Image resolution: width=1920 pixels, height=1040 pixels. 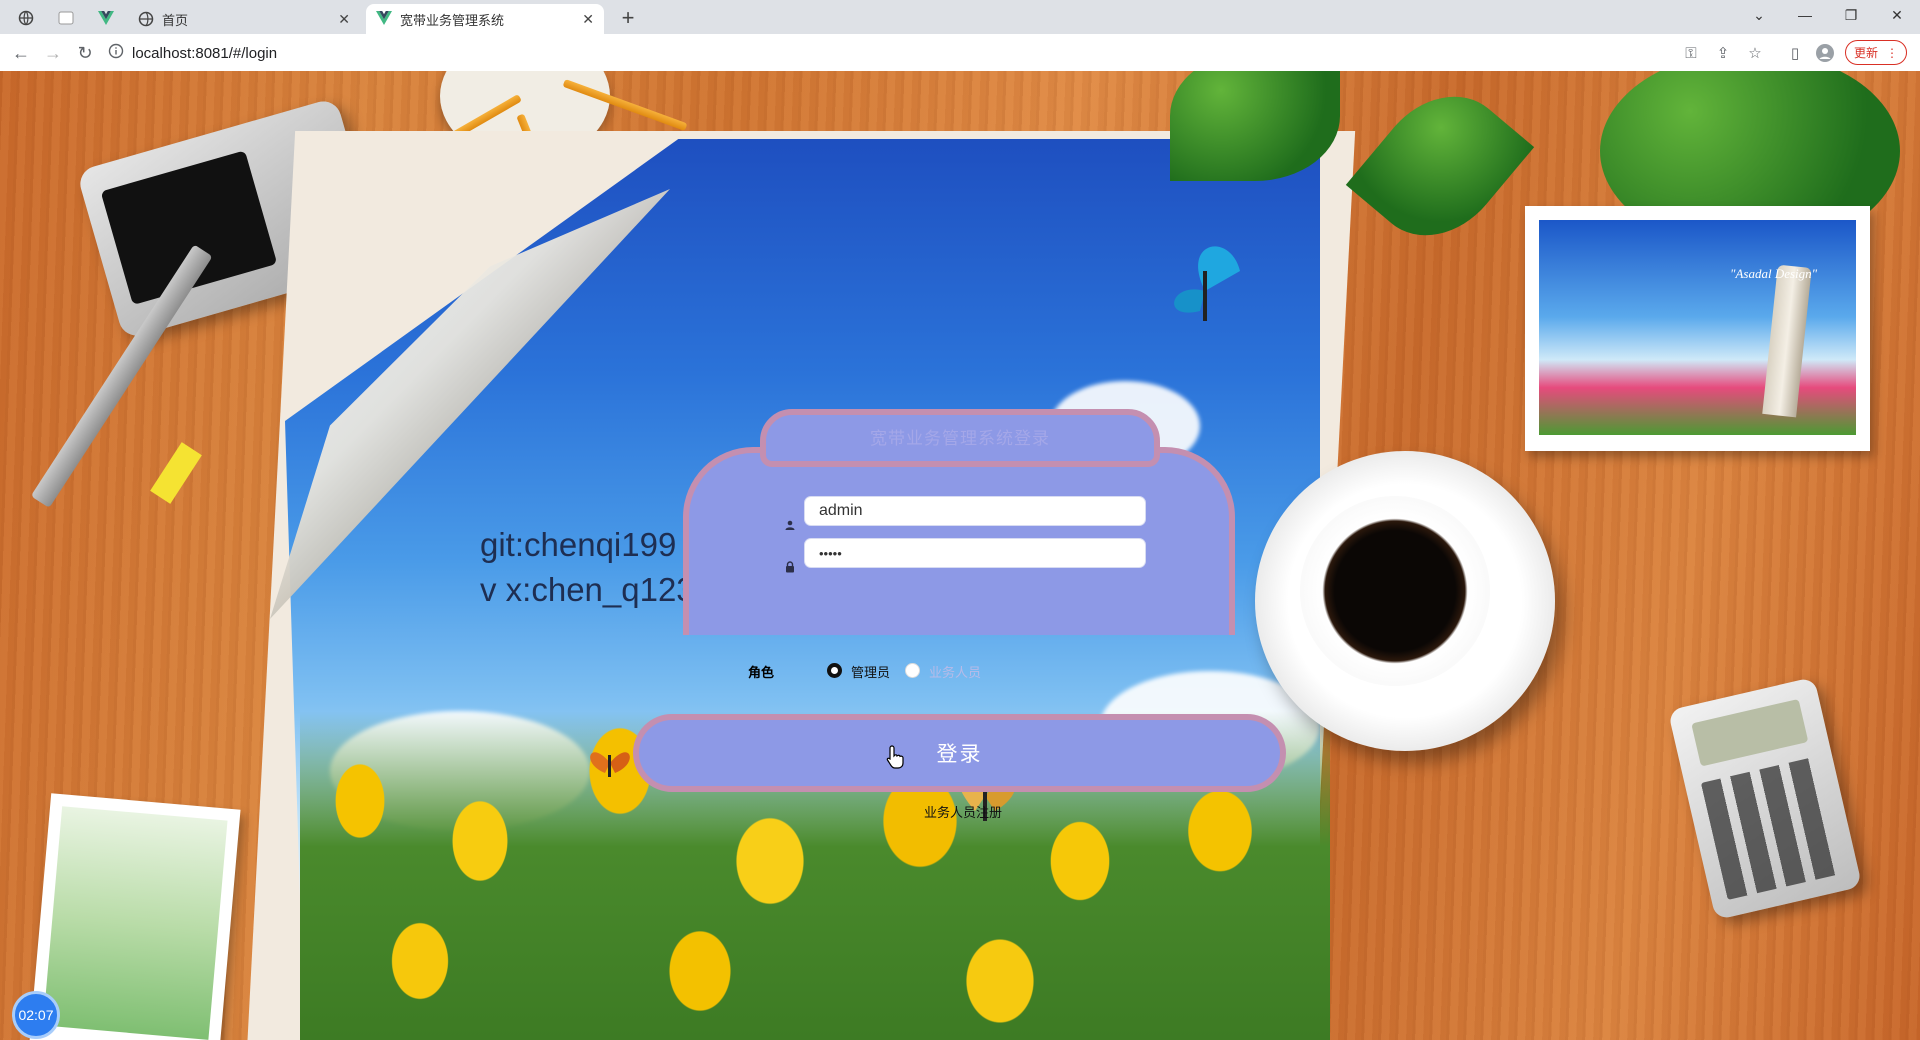 What do you see at coordinates (1805, 15) in the screenshot?
I see `minimize-button: —` at bounding box center [1805, 15].